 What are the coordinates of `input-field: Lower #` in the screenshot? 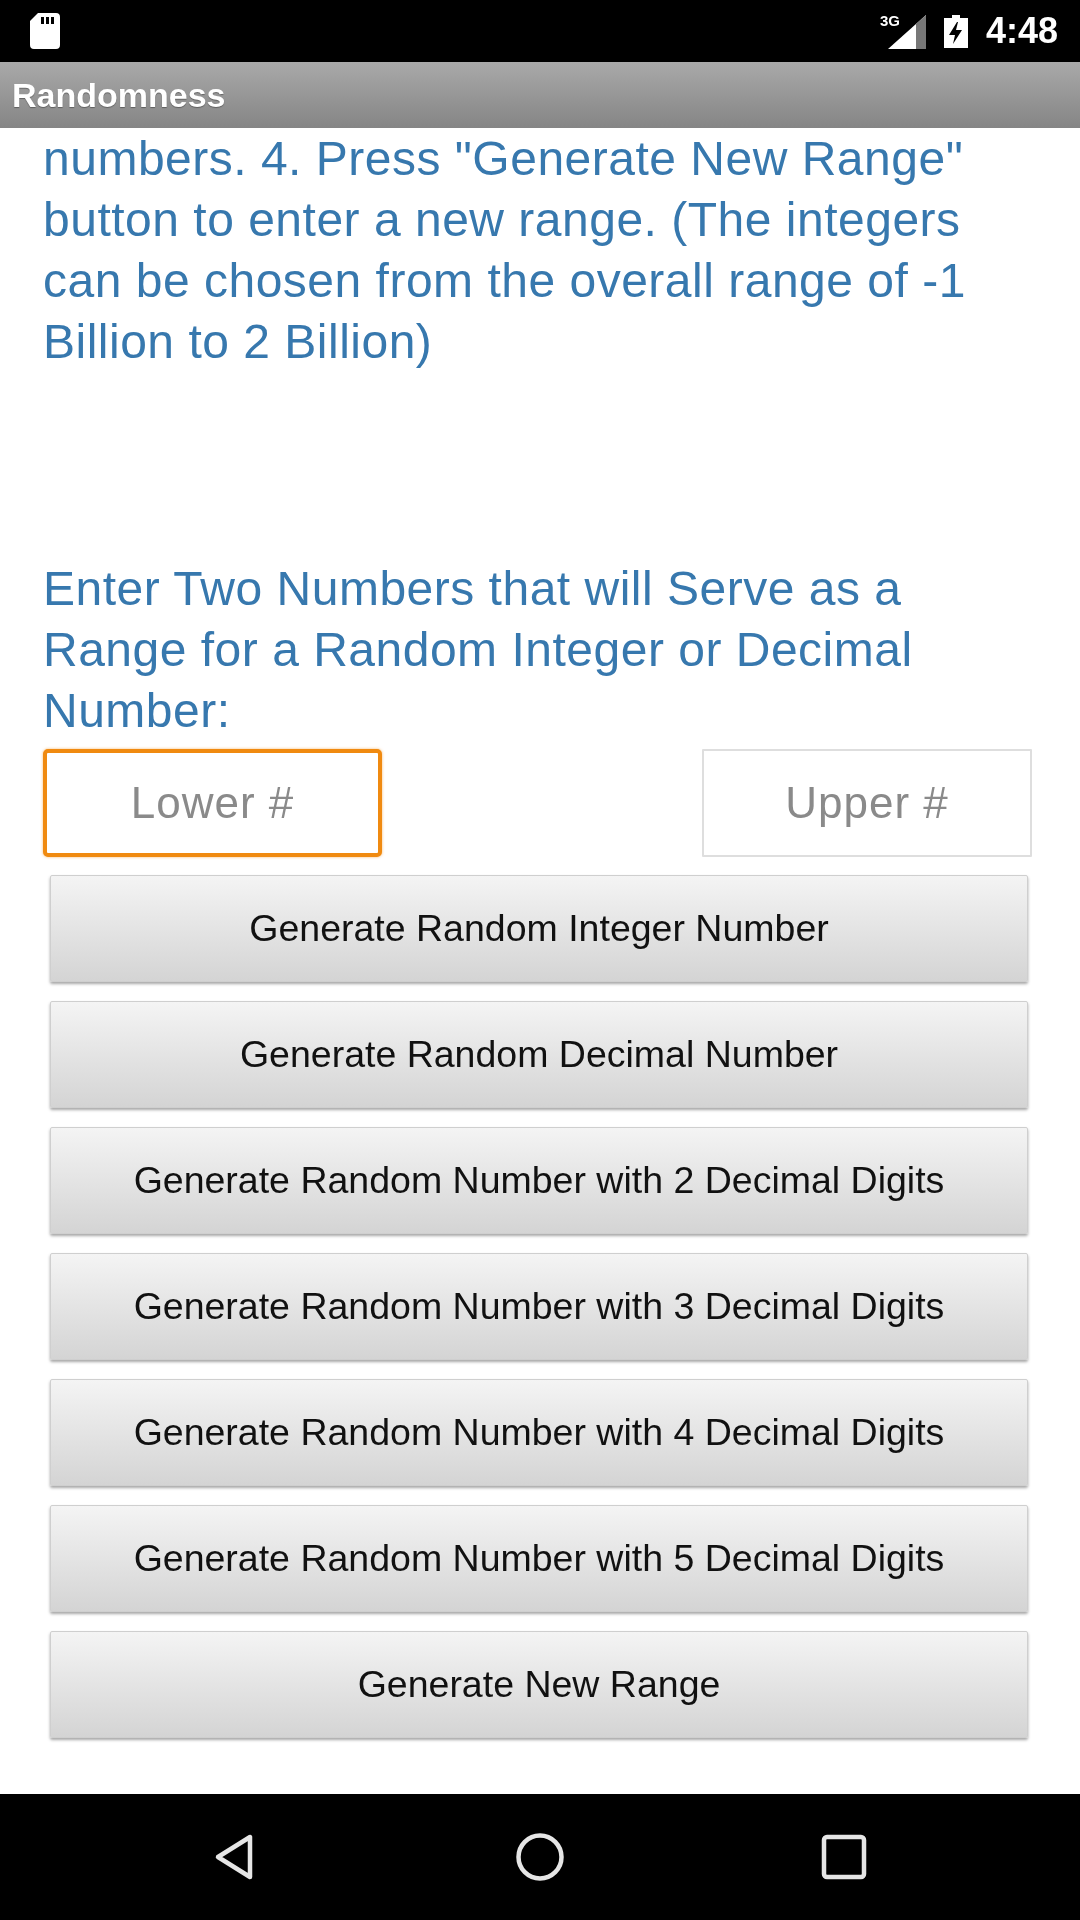 It's located at (212, 803).